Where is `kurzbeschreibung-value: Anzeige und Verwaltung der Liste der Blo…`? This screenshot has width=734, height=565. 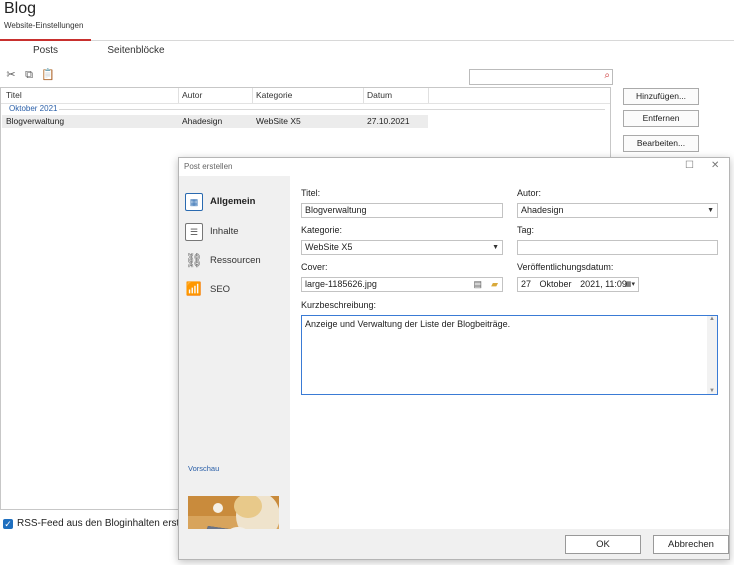
kurzbeschreibung-value: Anzeige und Verwaltung der Liste der Blo… is located at coordinates (408, 324).